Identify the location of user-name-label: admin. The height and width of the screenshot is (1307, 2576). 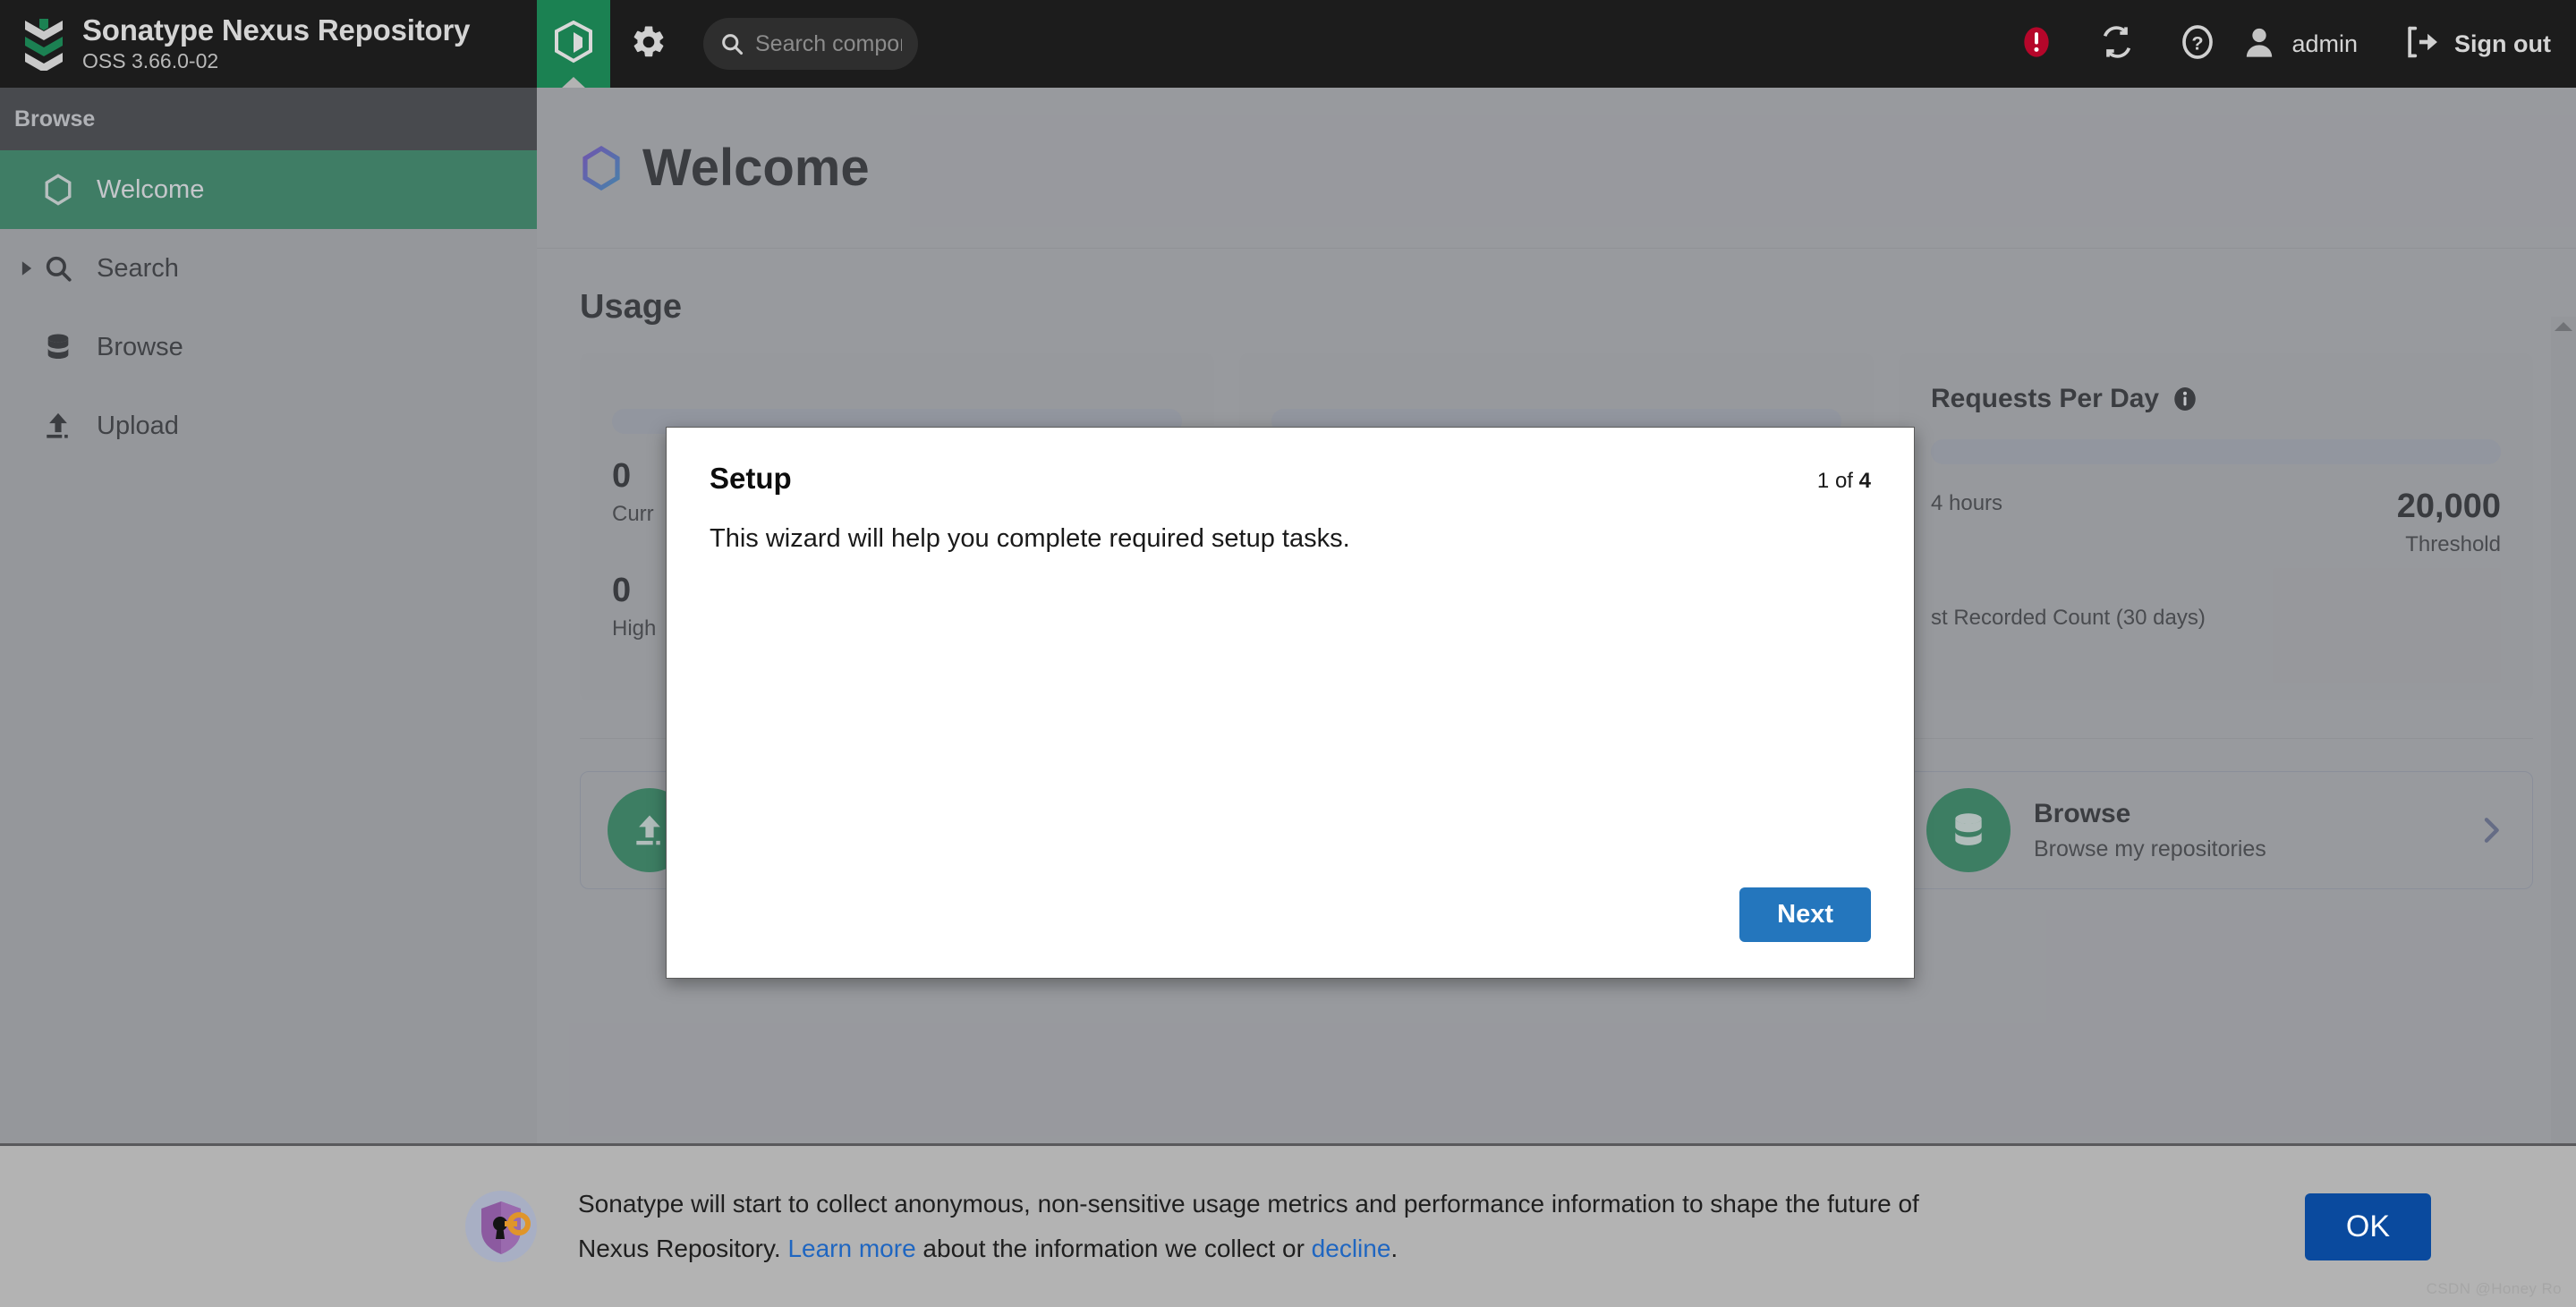
(2325, 43).